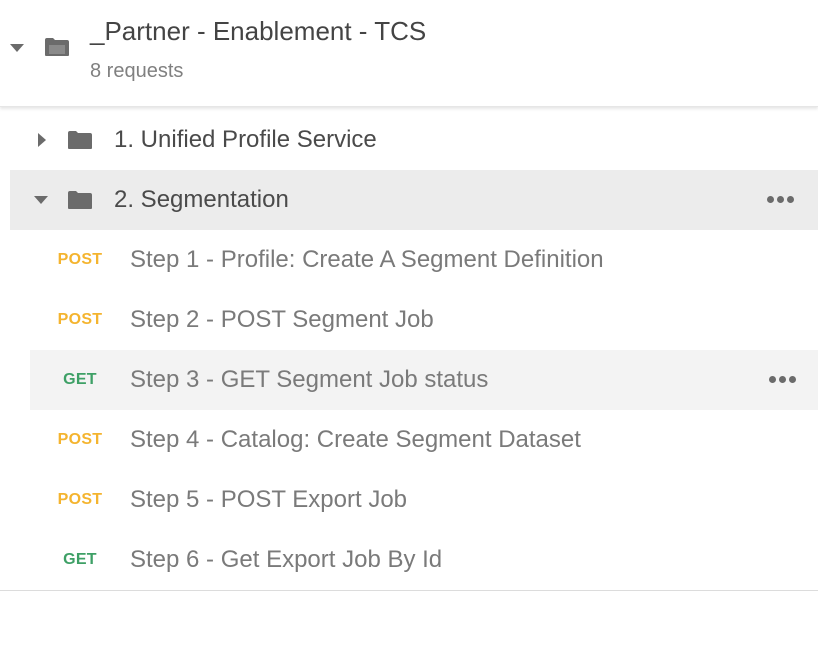 Image resolution: width=818 pixels, height=672 pixels. I want to click on request-row: POST Step 5 - POST Export Job, so click(424, 500).